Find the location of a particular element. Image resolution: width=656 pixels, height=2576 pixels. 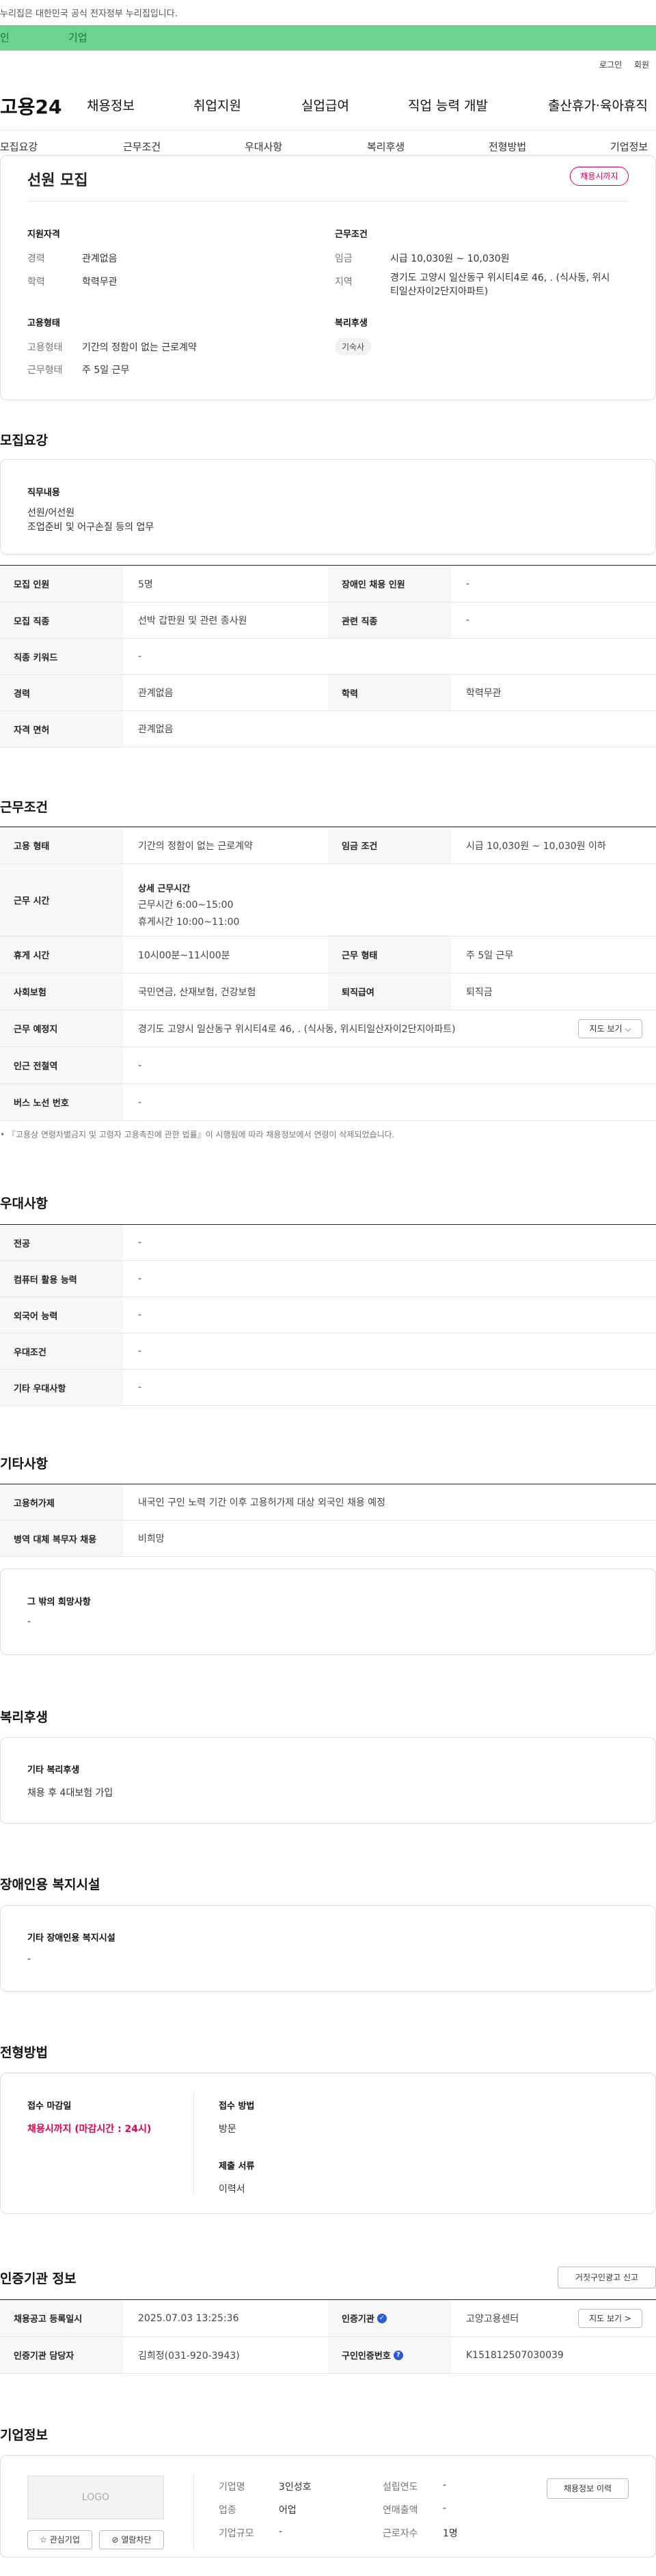

check-icon: ✓ is located at coordinates (382, 2318).